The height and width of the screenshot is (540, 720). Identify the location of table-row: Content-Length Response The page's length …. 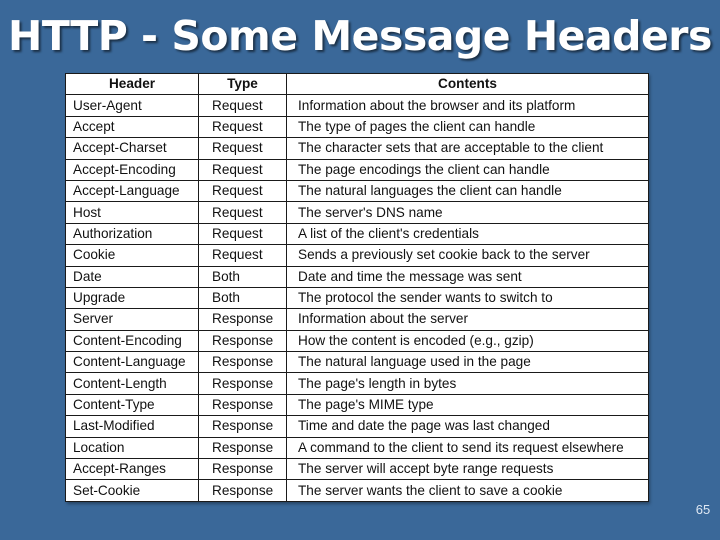
(357, 383).